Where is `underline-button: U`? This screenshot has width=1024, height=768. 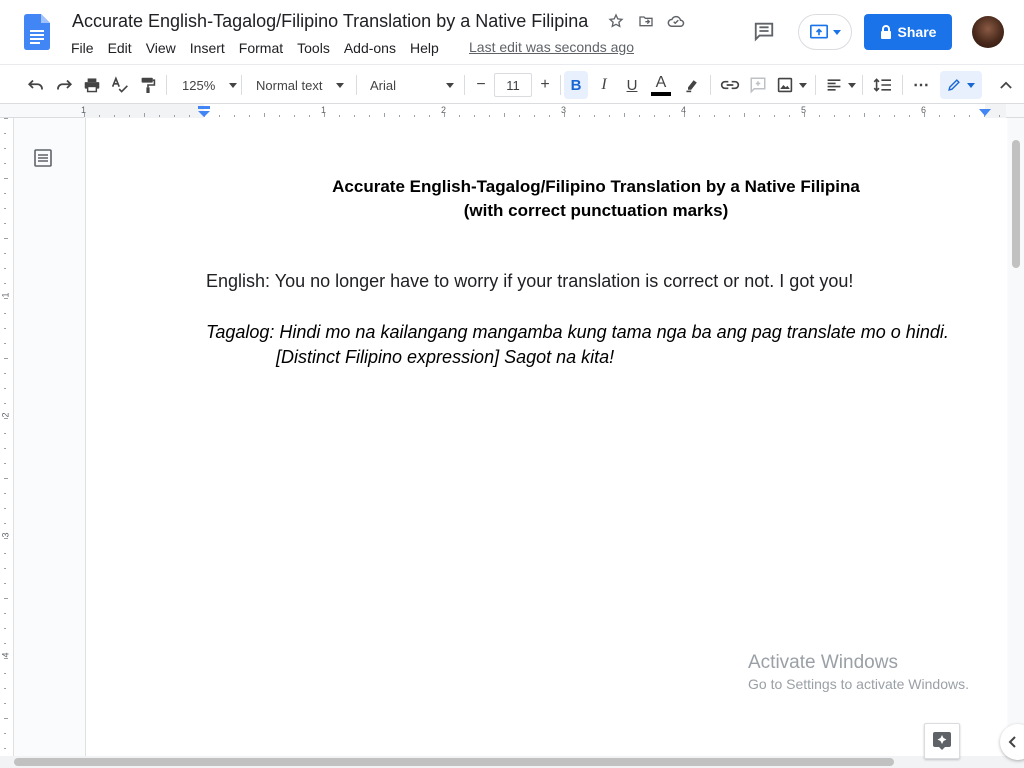 underline-button: U is located at coordinates (632, 85).